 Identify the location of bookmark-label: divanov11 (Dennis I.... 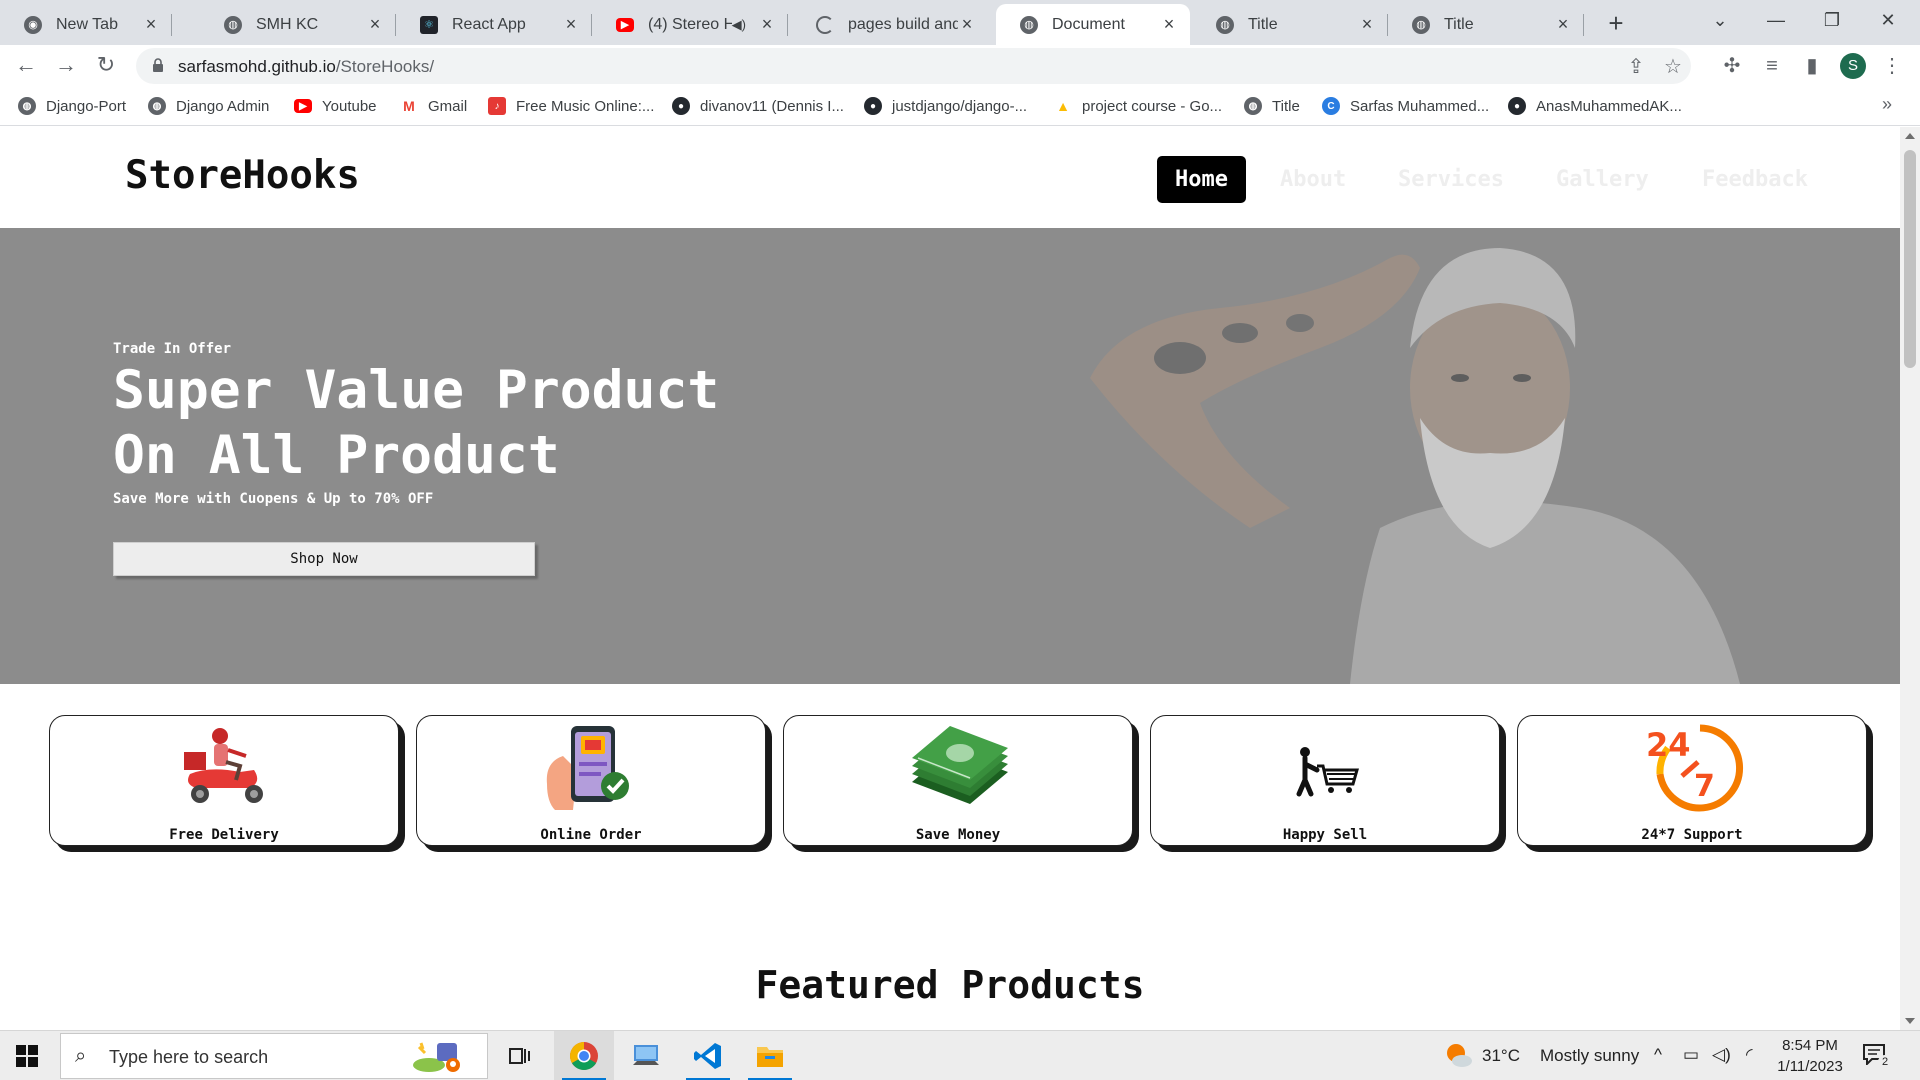
(772, 106).